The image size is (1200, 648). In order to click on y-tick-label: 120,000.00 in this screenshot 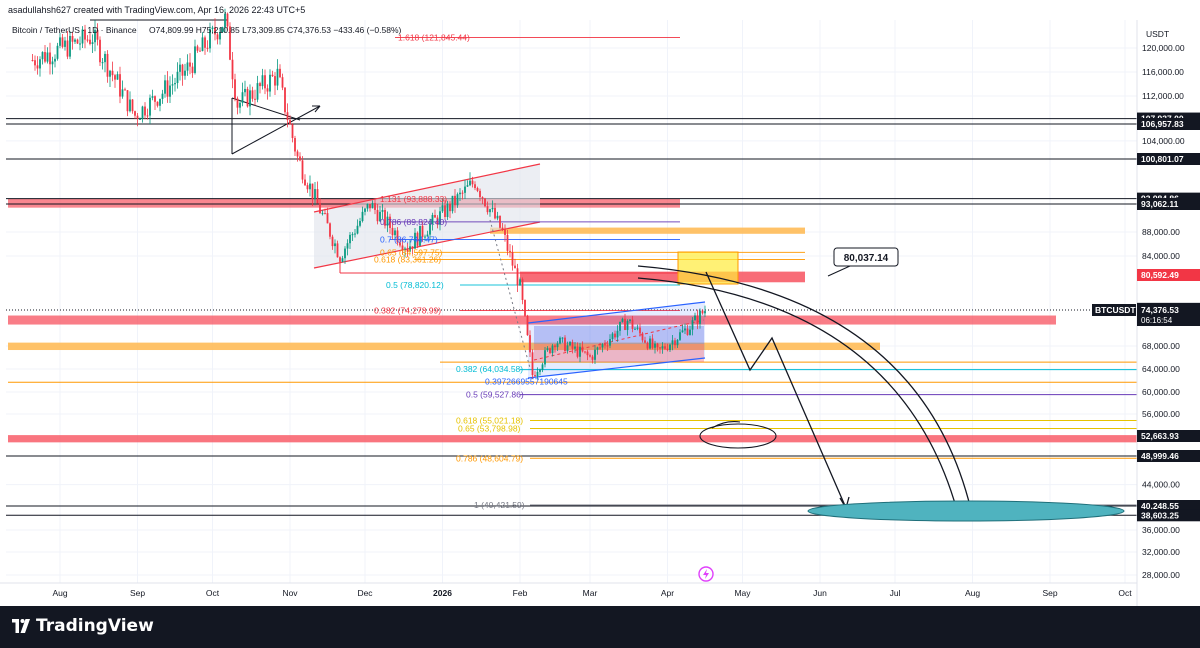, I will do `click(1163, 48)`.